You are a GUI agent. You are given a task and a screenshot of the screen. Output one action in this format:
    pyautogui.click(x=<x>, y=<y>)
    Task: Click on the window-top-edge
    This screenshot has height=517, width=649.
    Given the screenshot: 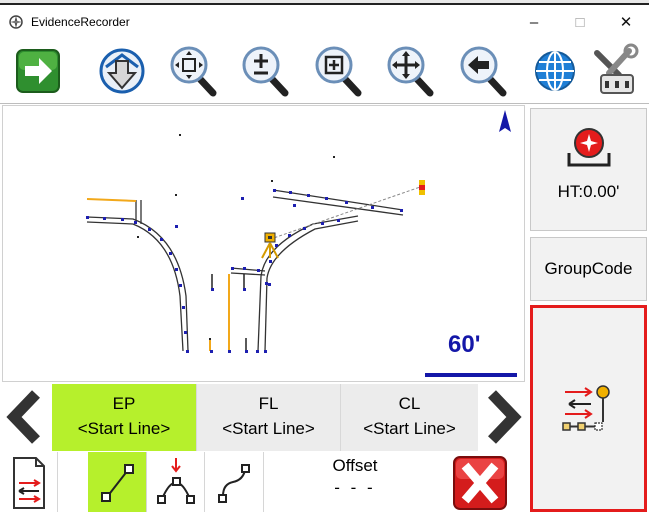 What is the action you would take?
    pyautogui.click(x=324, y=2)
    